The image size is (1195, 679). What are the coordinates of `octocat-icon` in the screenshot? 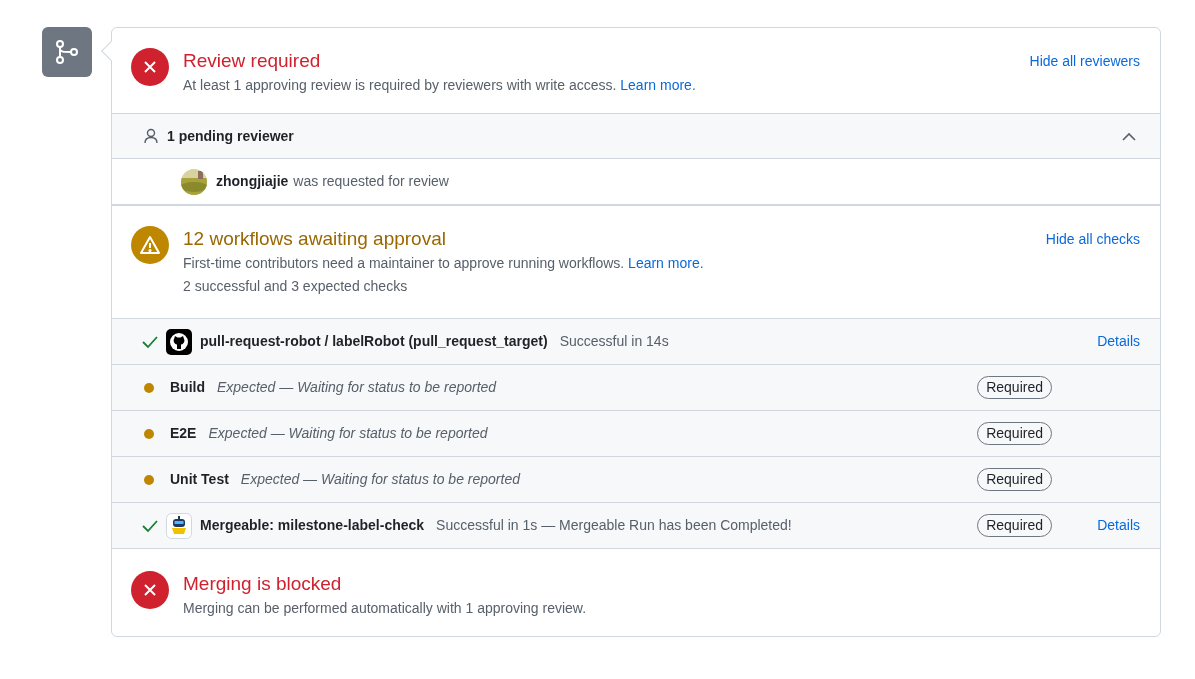 It's located at (179, 341).